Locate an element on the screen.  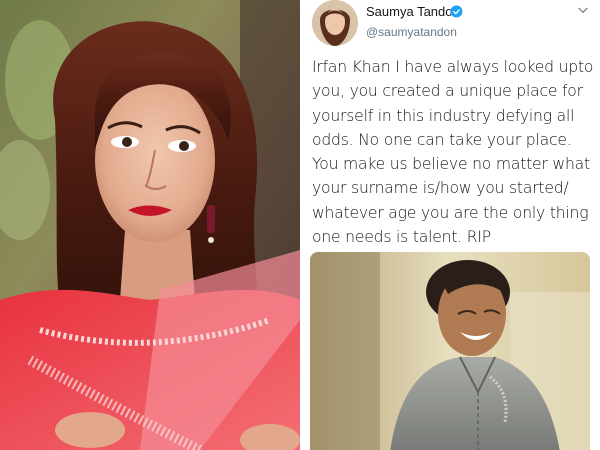
user-handle: @saumyatandon is located at coordinates (411, 32).